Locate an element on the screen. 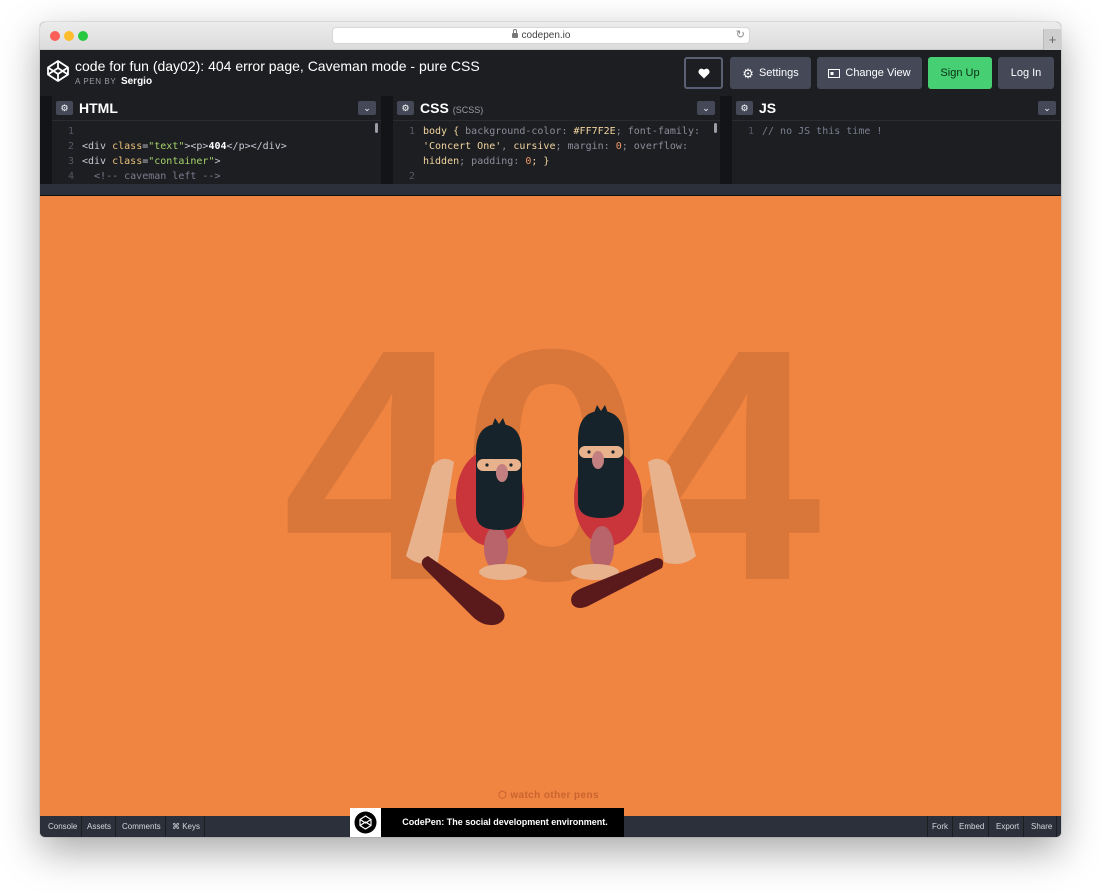  code-token: 'Concert One' is located at coordinates (462, 146).